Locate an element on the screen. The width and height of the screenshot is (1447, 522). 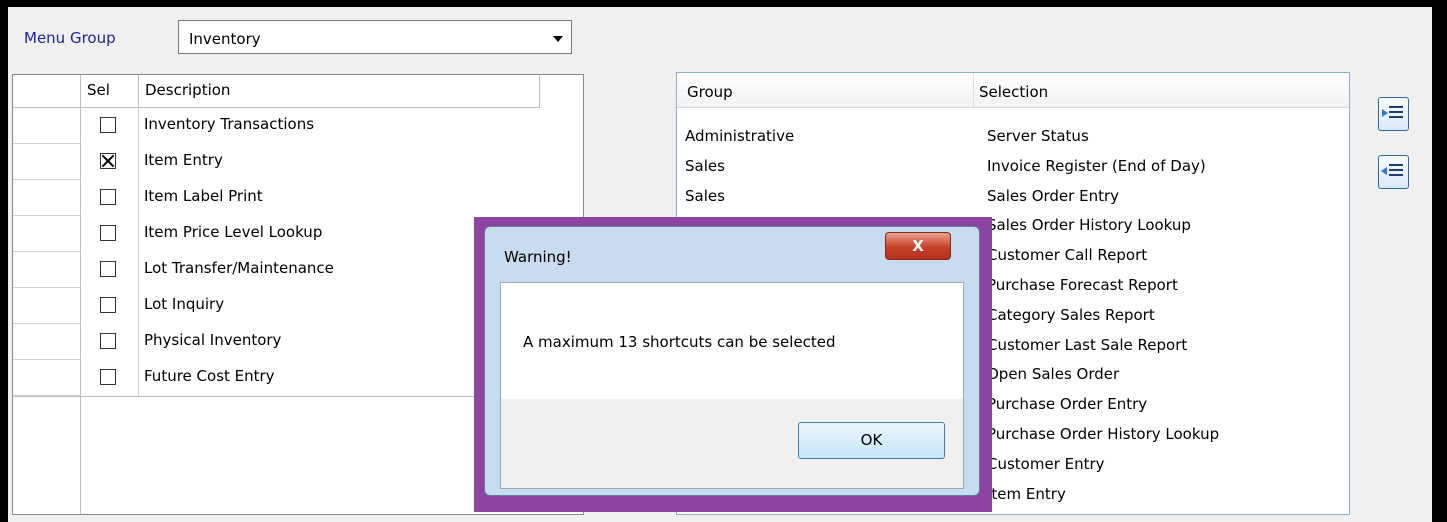
selection-cell: Customer Call Report is located at coordinates (1067, 255).